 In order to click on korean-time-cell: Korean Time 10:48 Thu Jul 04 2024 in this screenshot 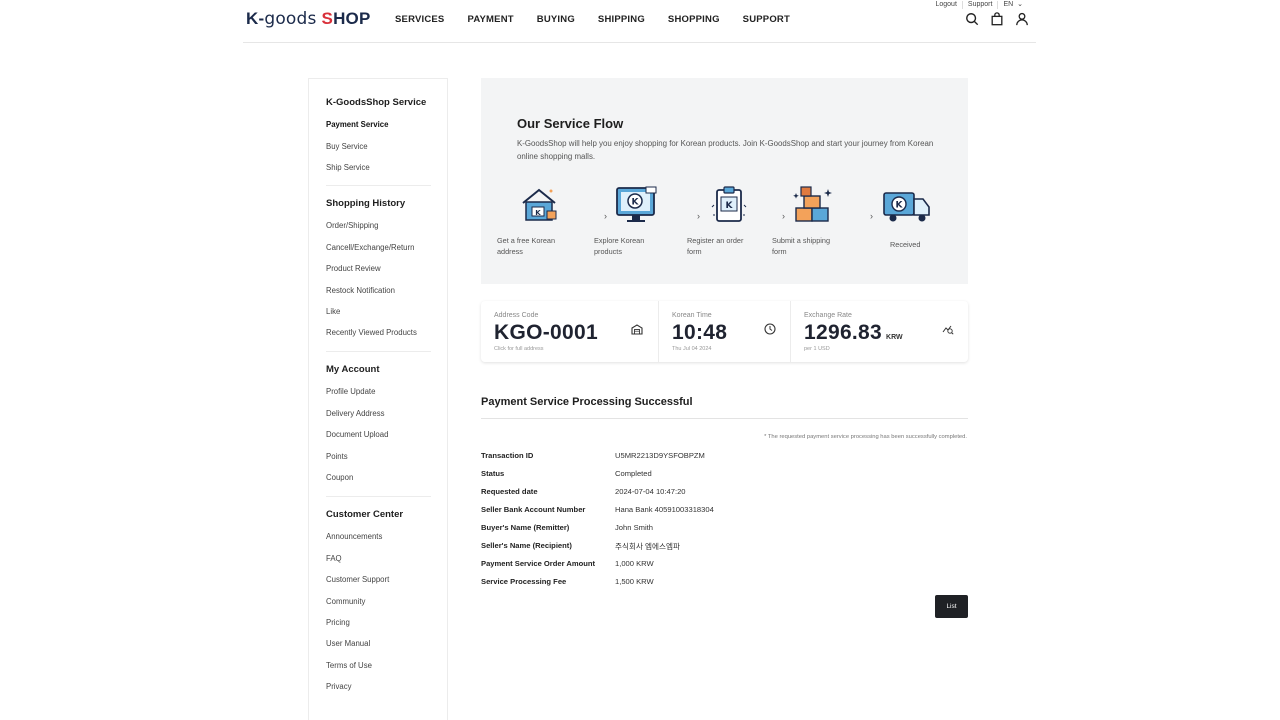, I will do `click(724, 331)`.